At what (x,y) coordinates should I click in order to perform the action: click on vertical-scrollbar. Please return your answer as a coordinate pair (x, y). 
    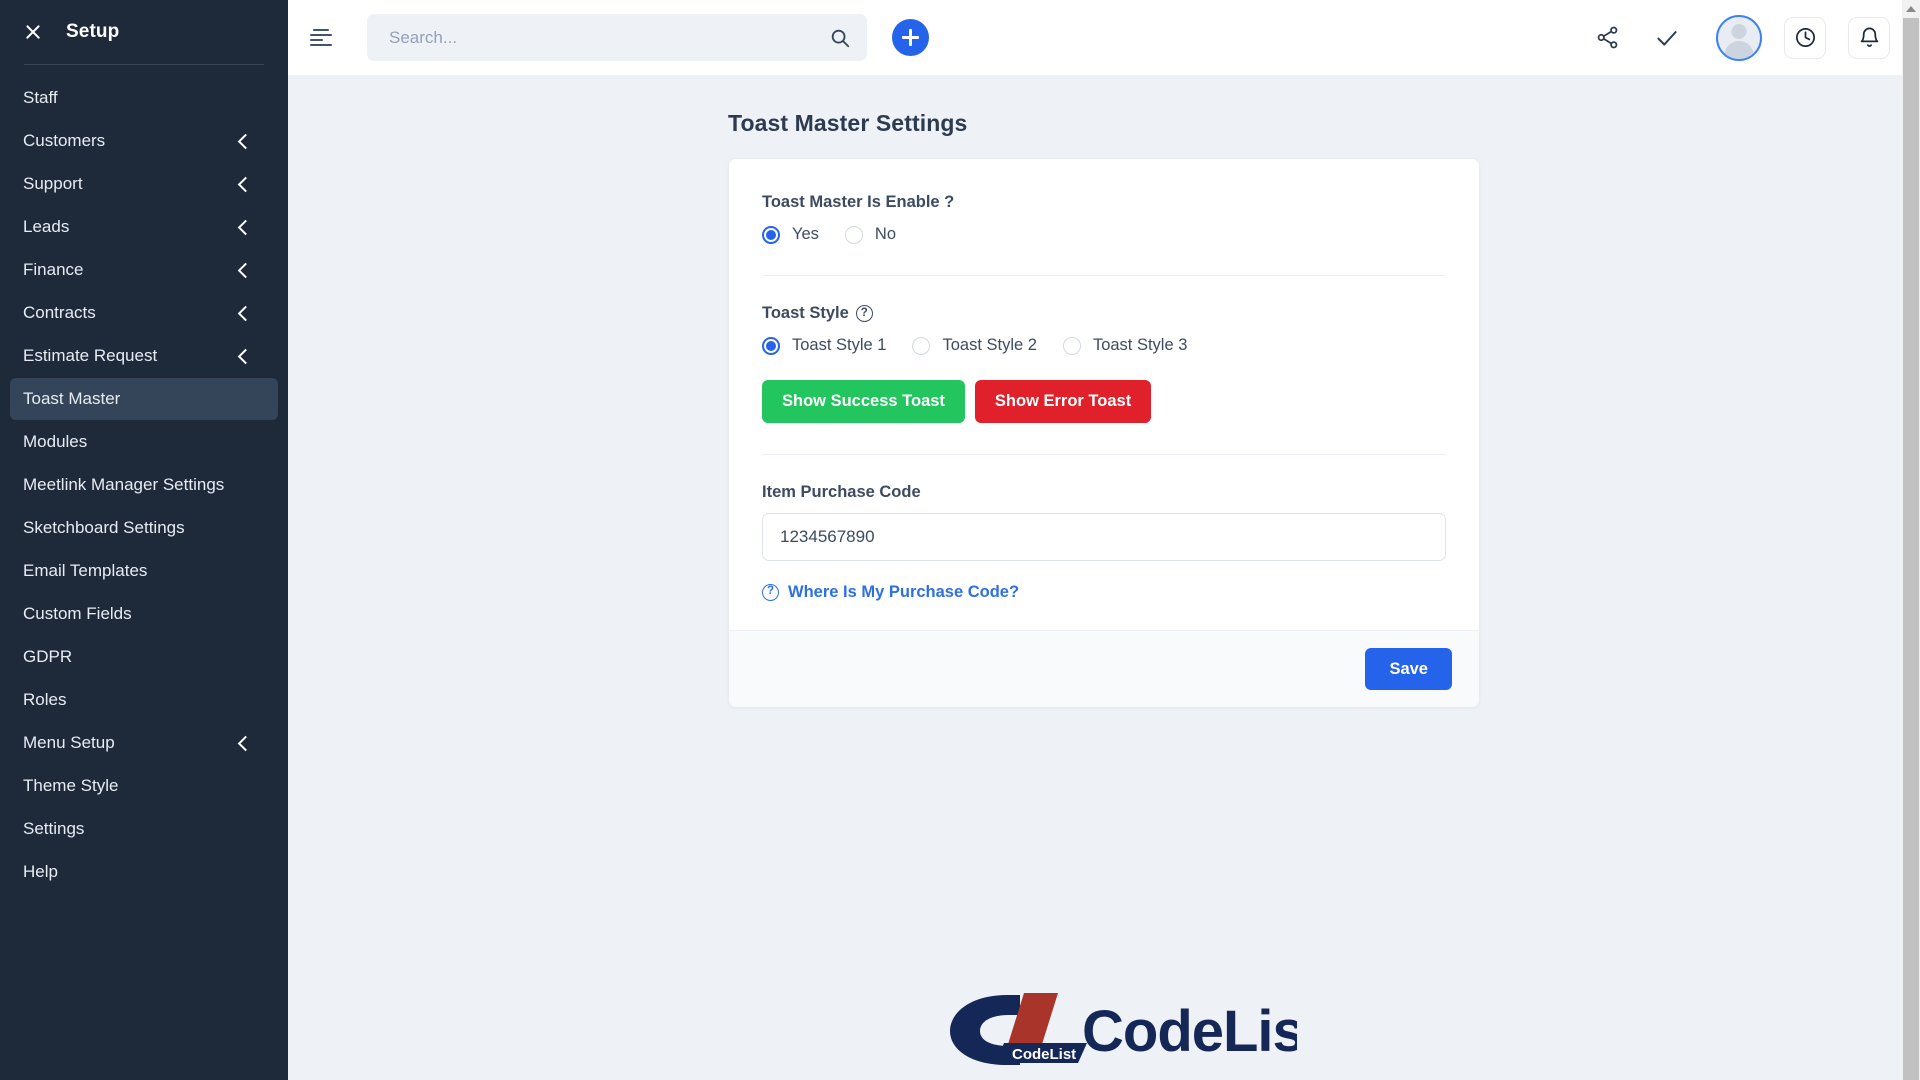
    Looking at the image, I should click on (1911, 540).